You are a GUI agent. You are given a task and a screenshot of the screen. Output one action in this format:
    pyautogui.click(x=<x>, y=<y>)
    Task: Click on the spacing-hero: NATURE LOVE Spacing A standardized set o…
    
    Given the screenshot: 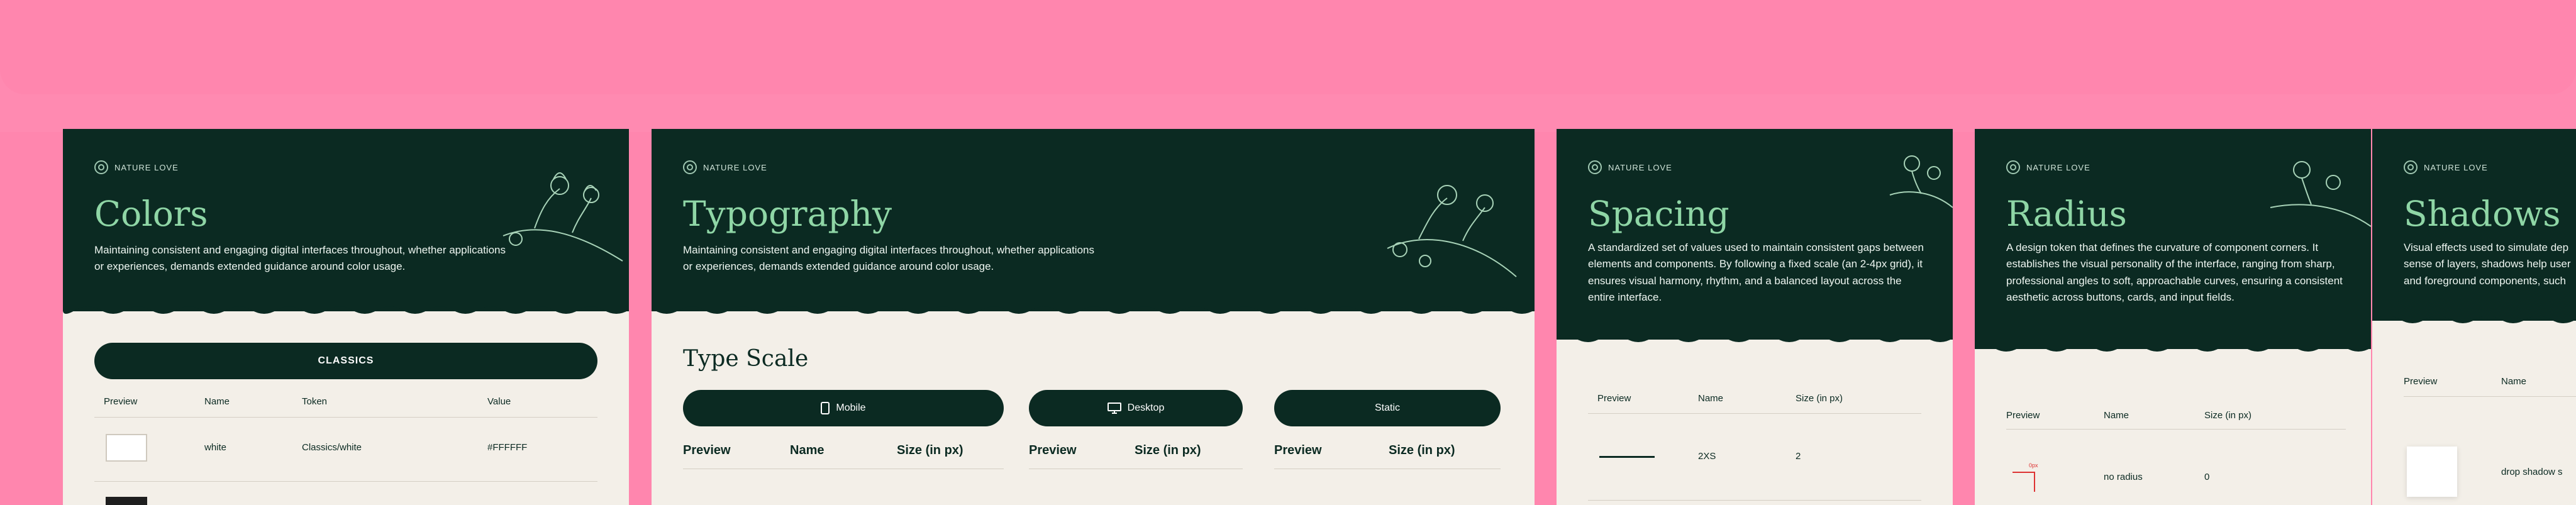 What is the action you would take?
    pyautogui.click(x=1755, y=234)
    